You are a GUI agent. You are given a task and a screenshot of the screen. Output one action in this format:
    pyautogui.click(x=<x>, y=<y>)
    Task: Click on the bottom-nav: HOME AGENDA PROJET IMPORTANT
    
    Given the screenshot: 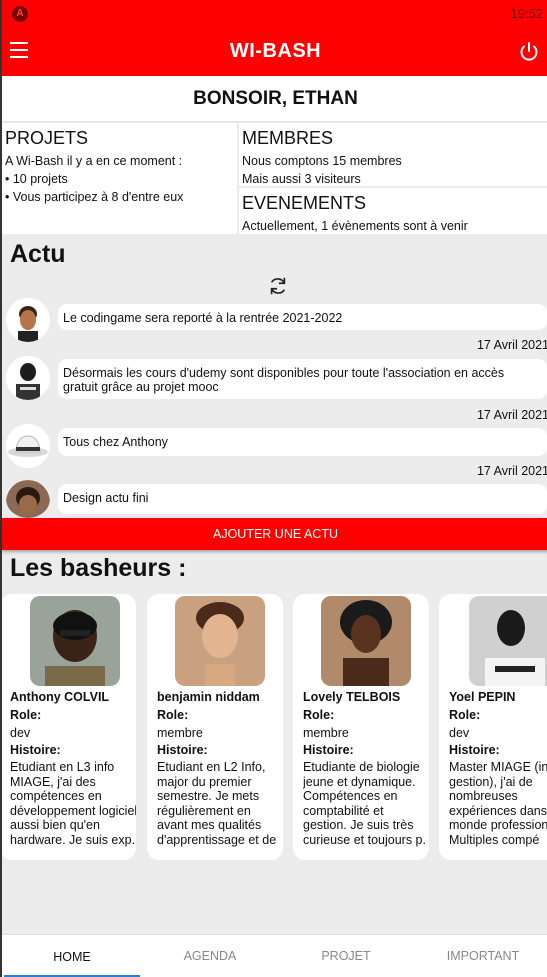 What is the action you would take?
    pyautogui.click(x=274, y=955)
    